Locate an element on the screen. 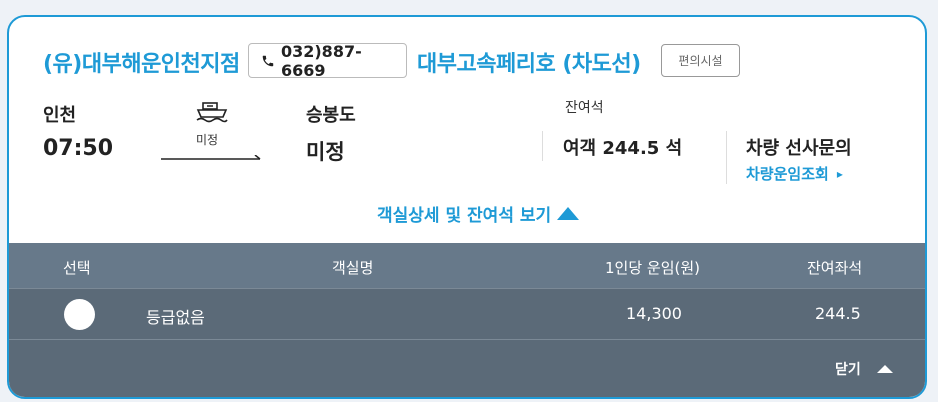  remaining-seats-value: 여객 244.5 석 is located at coordinates (623, 148).